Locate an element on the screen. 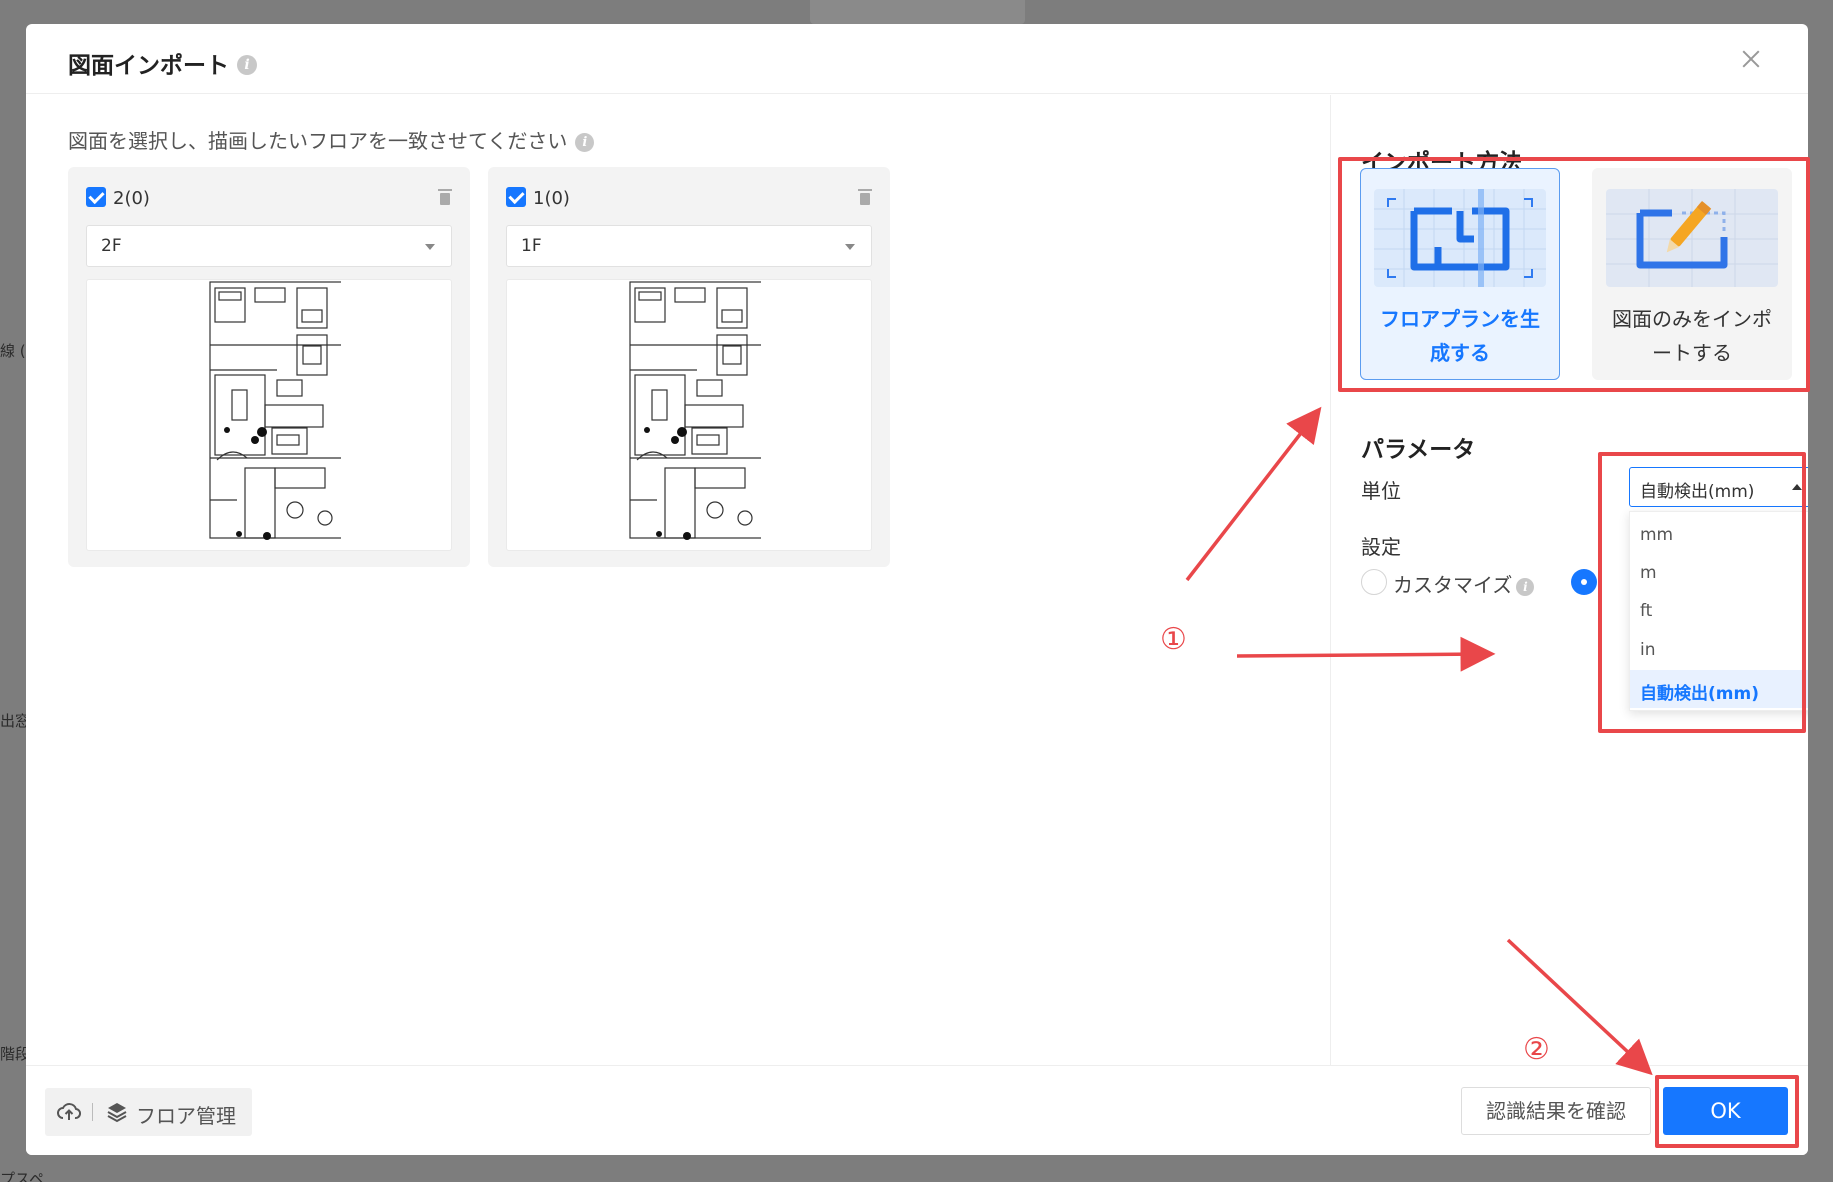  custom-label-text: カスタマイズ is located at coordinates (1453, 585).